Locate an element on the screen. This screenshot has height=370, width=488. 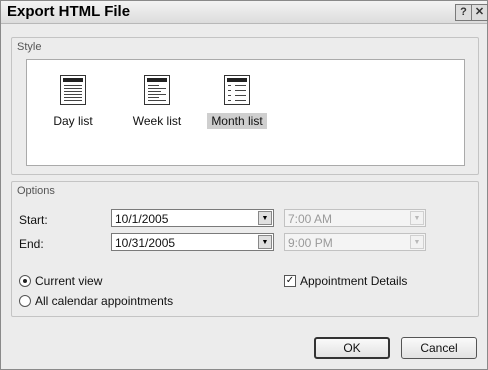
all-appointments-radio is located at coordinates (25, 301).